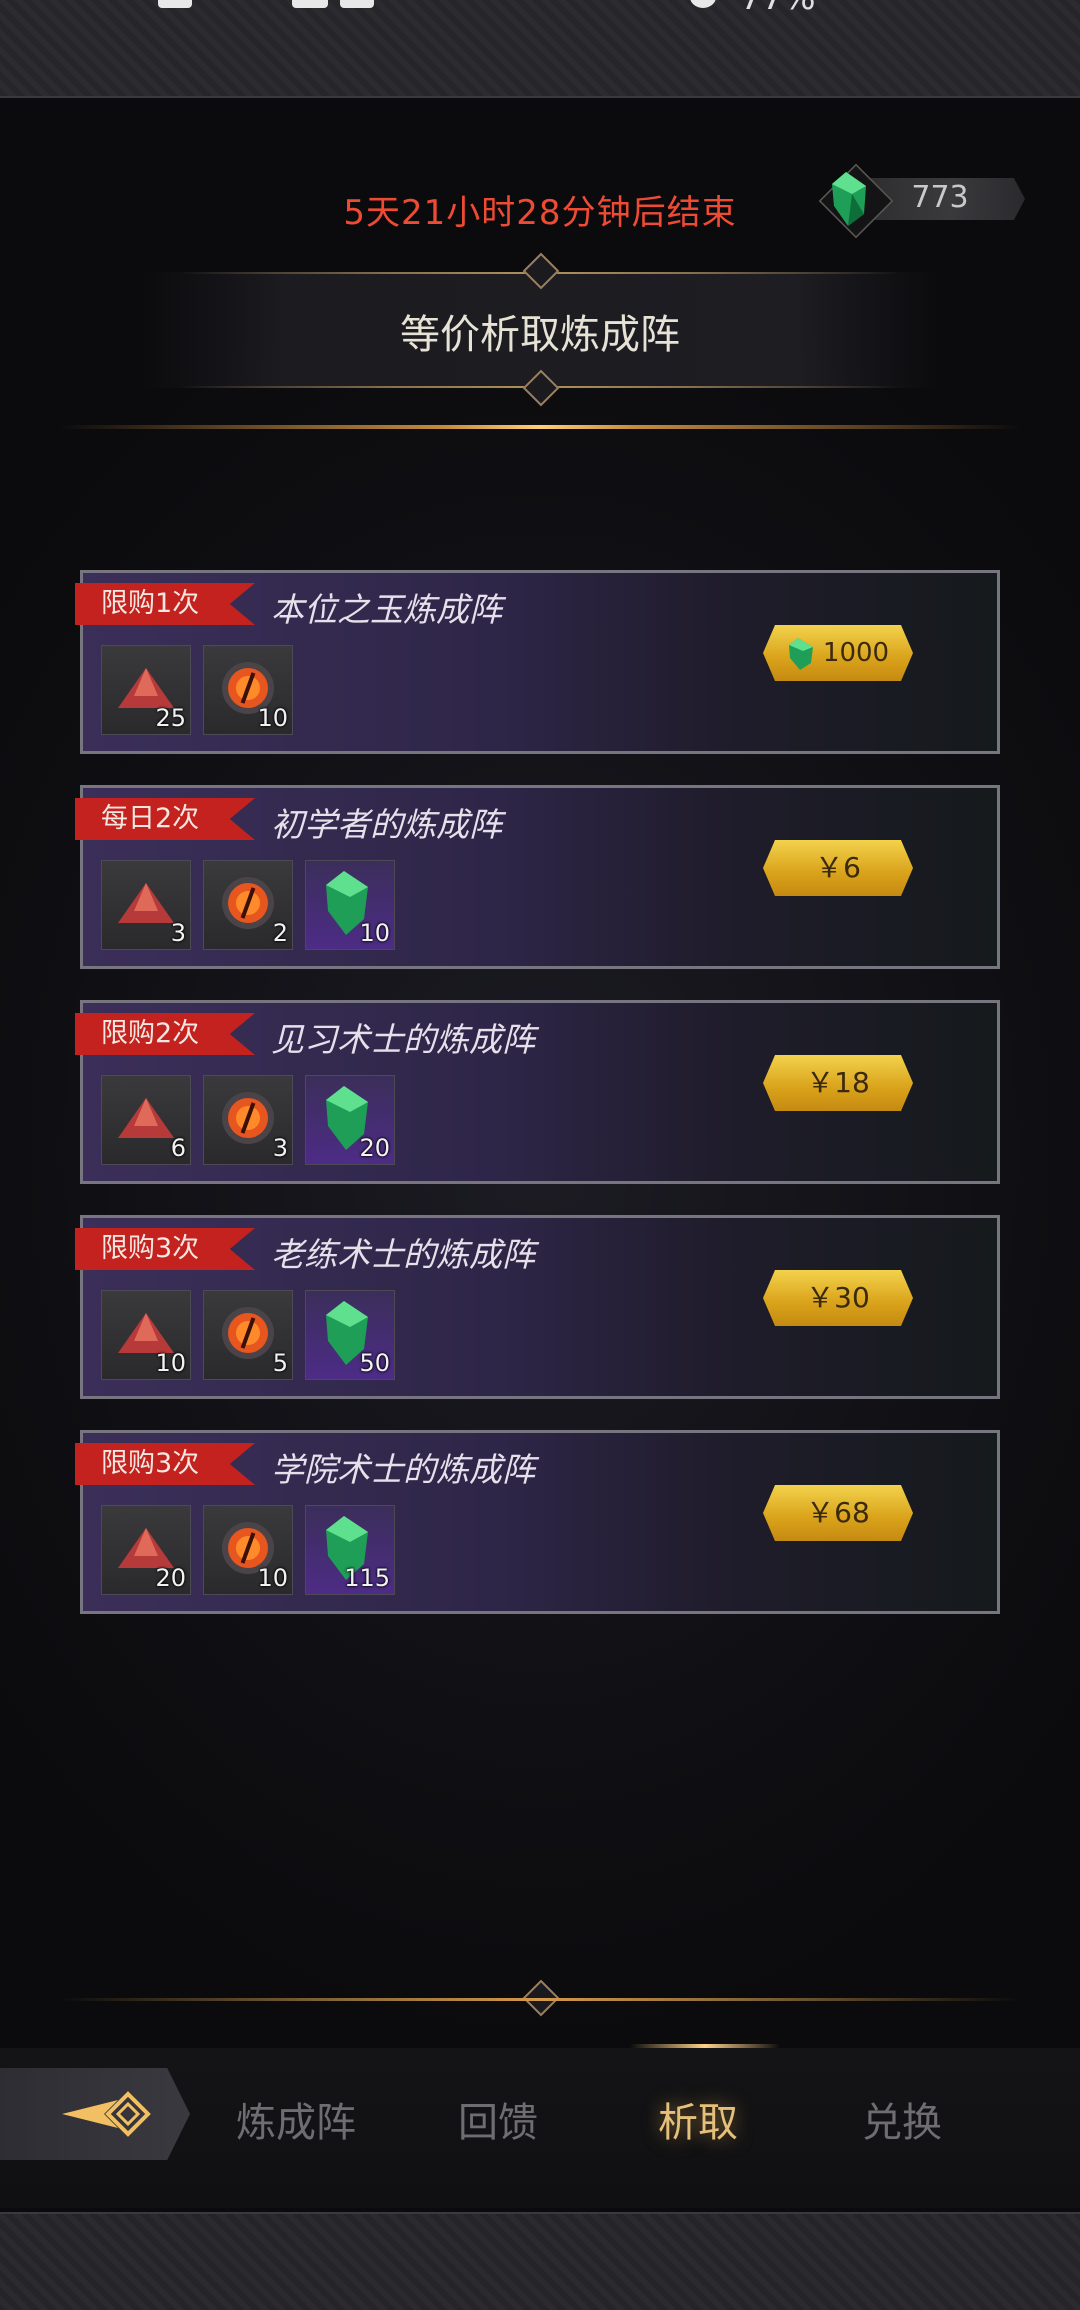 The height and width of the screenshot is (2310, 1080). I want to click on event-timer: 5天21小时28分钟后结束, so click(540, 213).